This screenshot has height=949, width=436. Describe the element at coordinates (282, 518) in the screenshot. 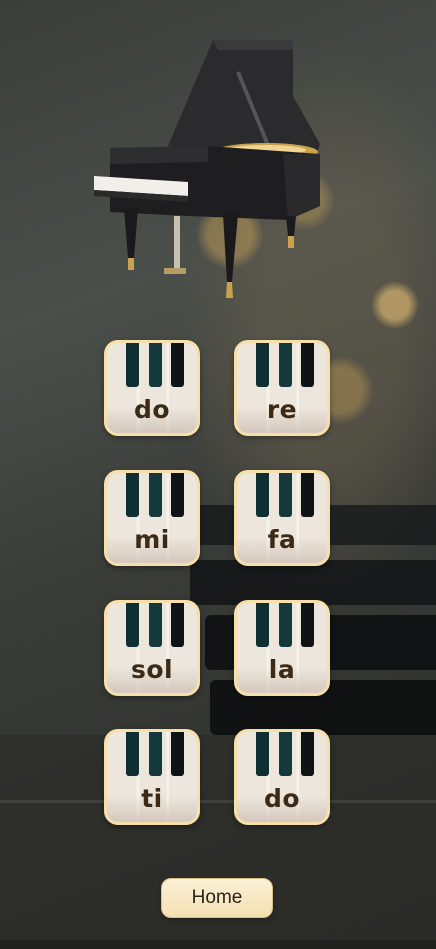

I see `note-button-fa: fa` at that location.